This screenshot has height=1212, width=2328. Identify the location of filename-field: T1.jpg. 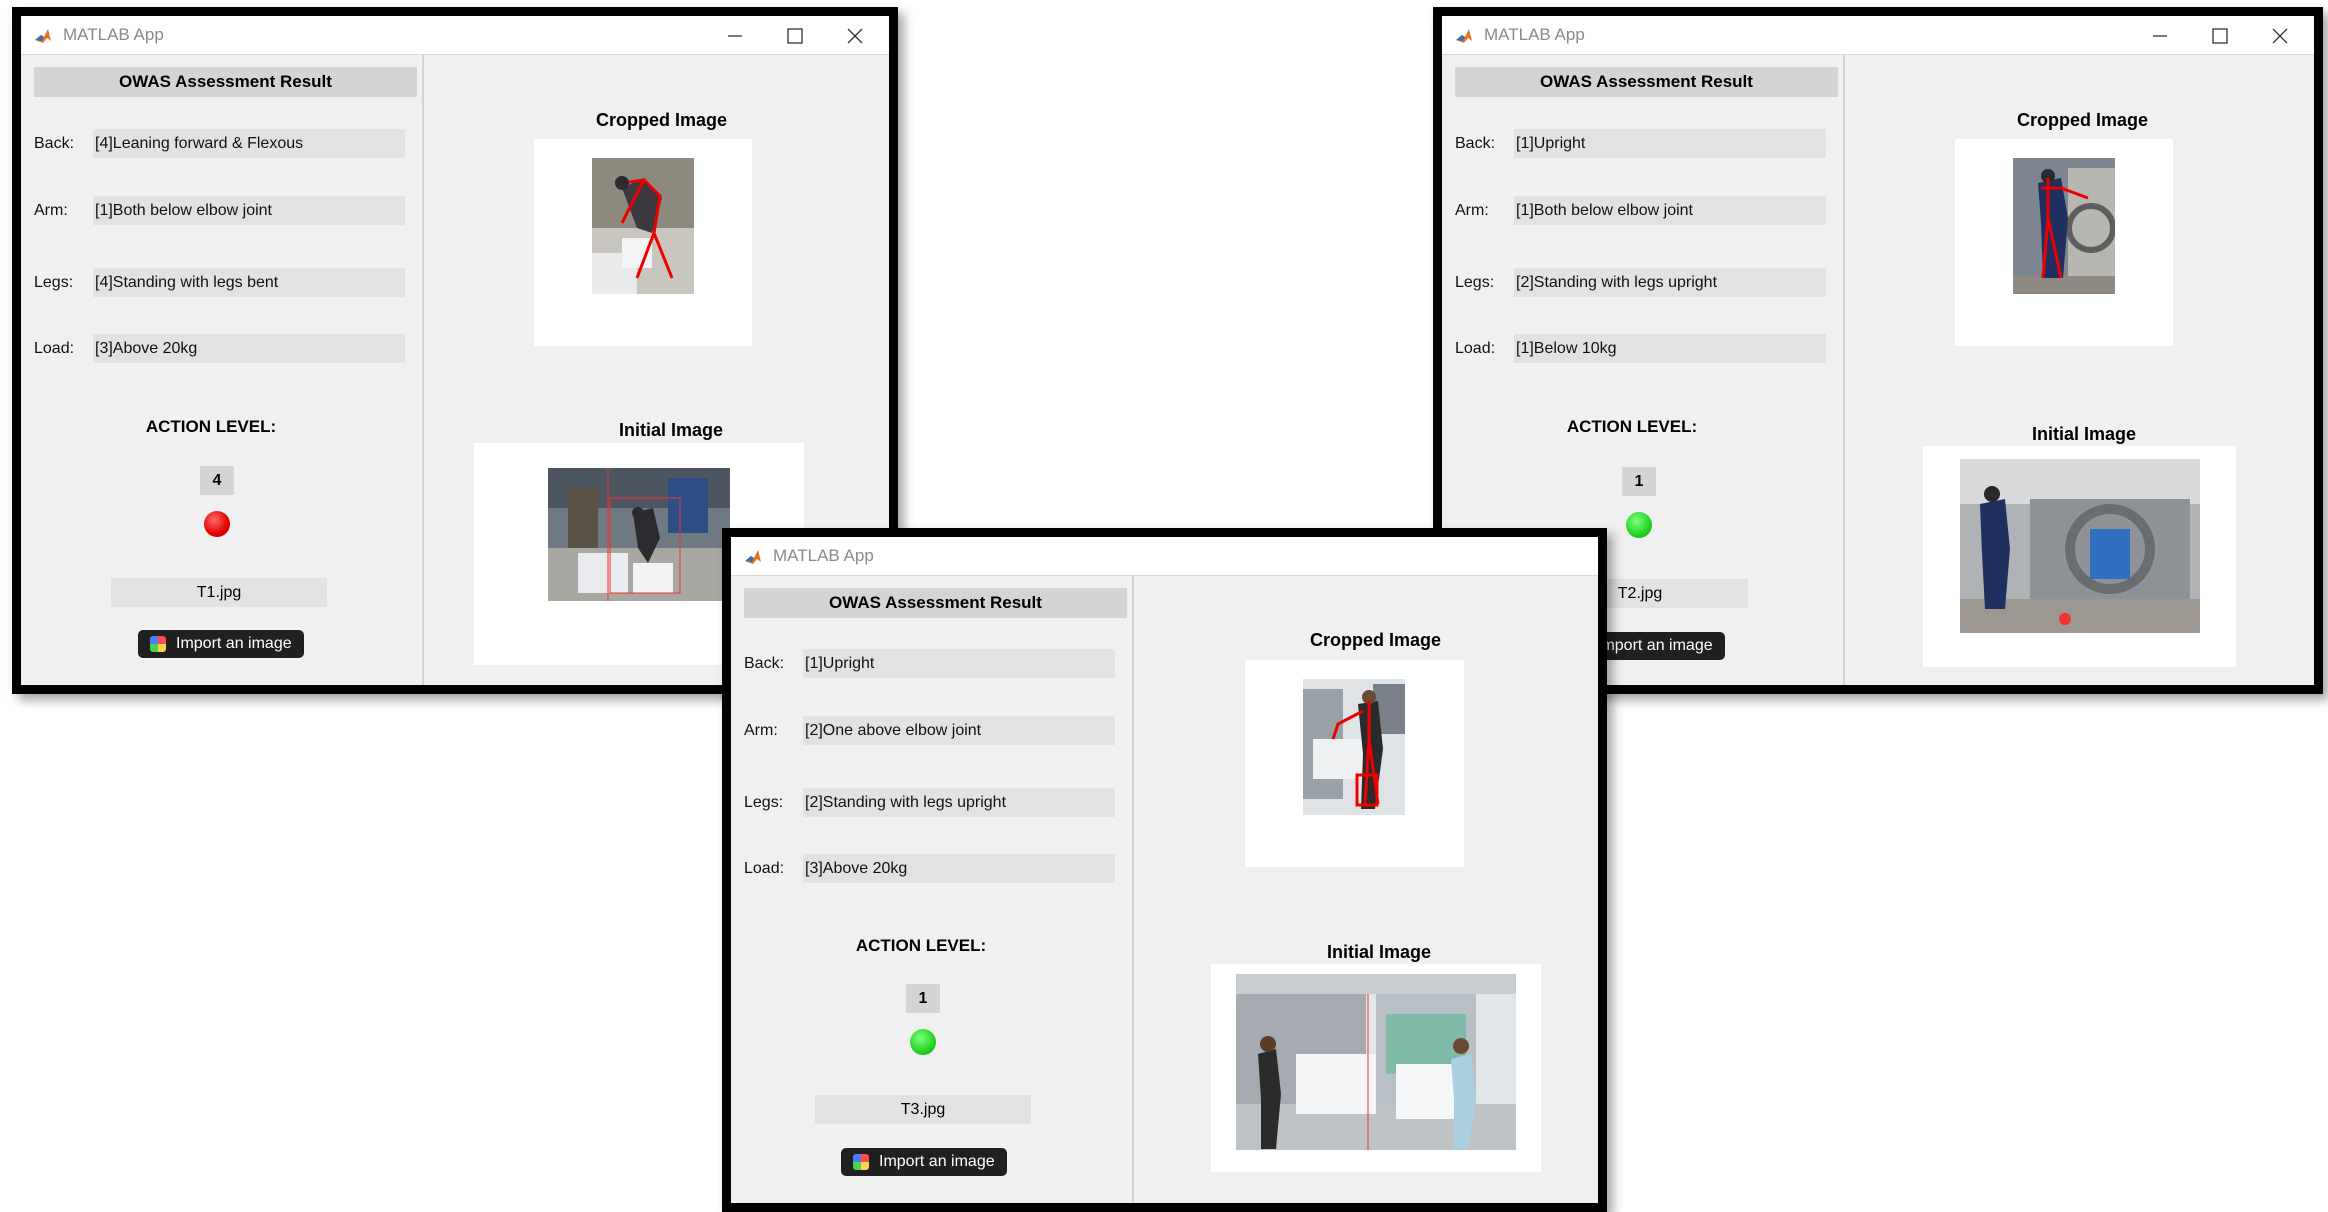
(219, 592).